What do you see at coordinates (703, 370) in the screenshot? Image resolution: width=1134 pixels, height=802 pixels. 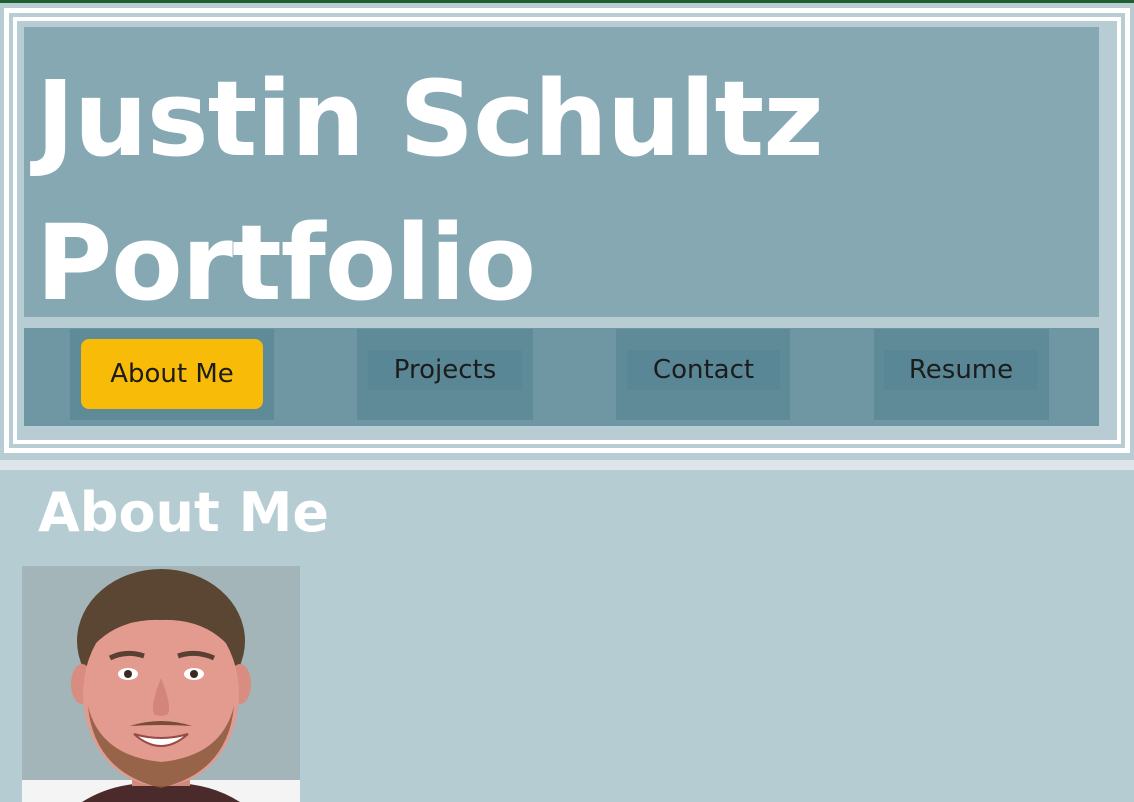 I see `nav-contact-button: Contact` at bounding box center [703, 370].